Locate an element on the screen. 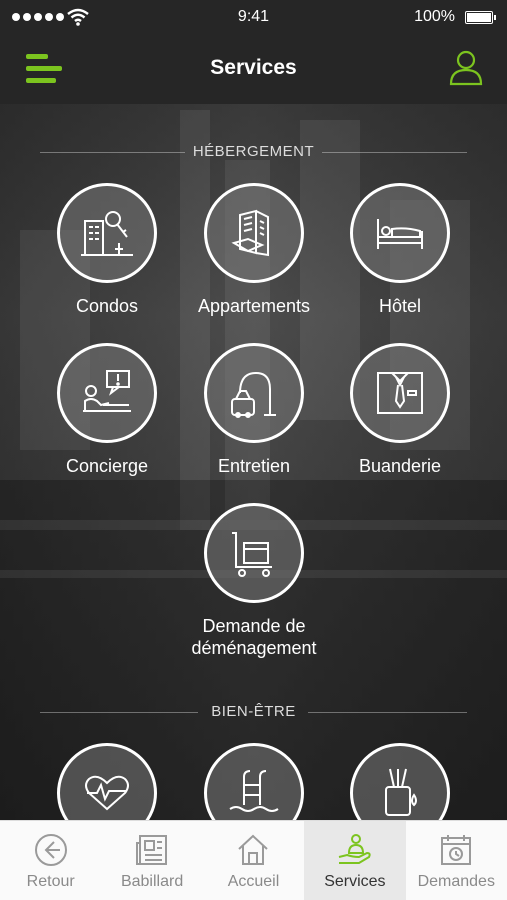 The width and height of the screenshot is (507, 900). moving-cart-icon is located at coordinates (254, 553).